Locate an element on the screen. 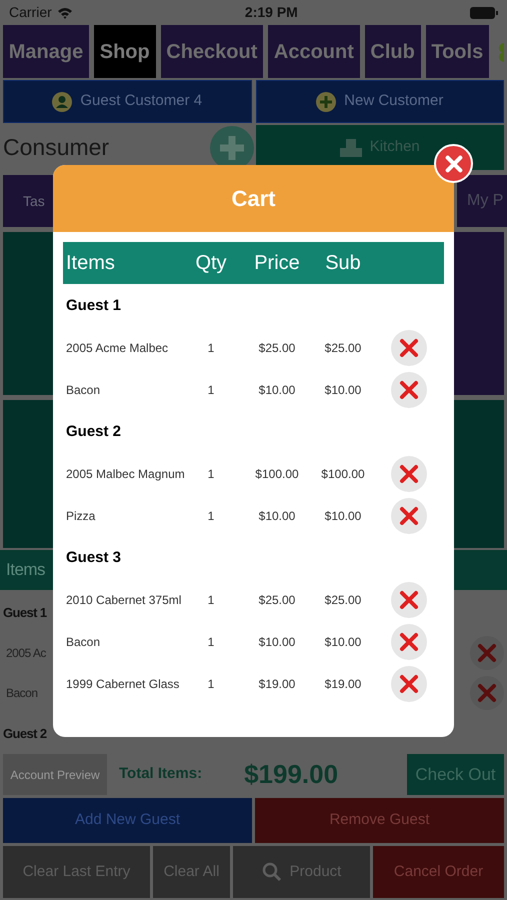 The height and width of the screenshot is (900, 507). customer-button: New Customer is located at coordinates (380, 101).